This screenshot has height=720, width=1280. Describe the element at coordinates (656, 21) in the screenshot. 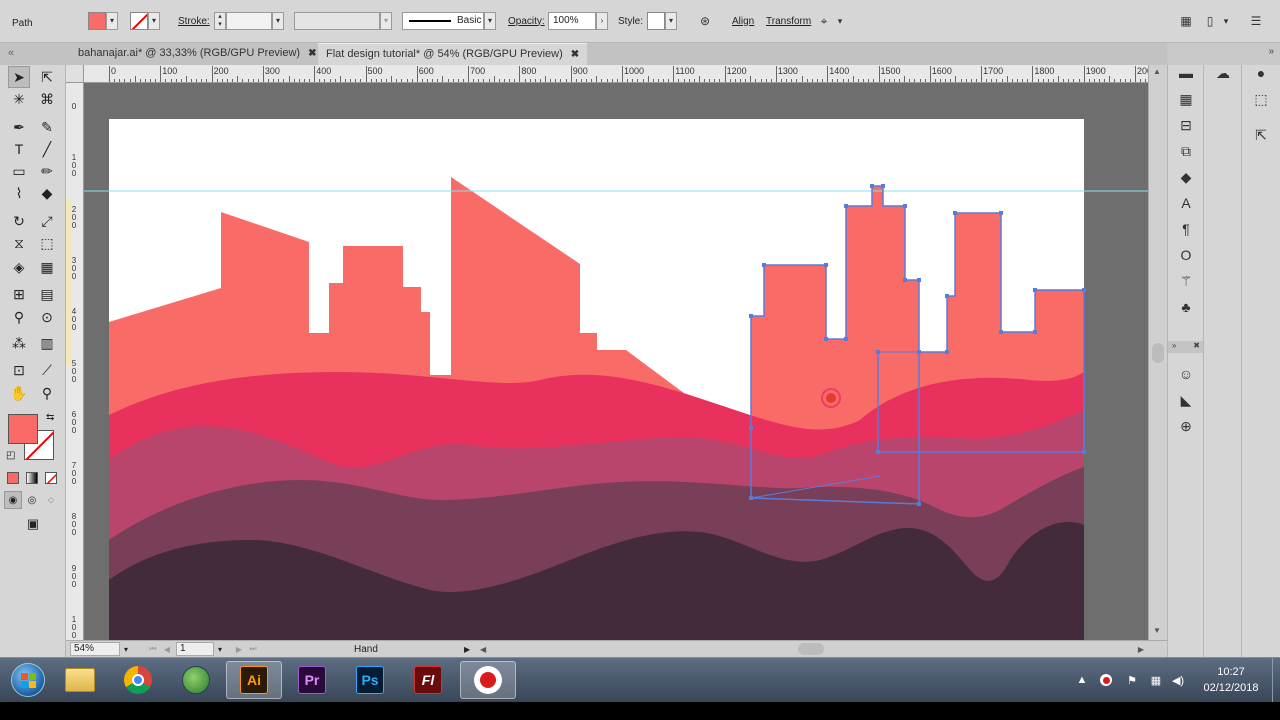

I see `graphic-style-swatch` at that location.